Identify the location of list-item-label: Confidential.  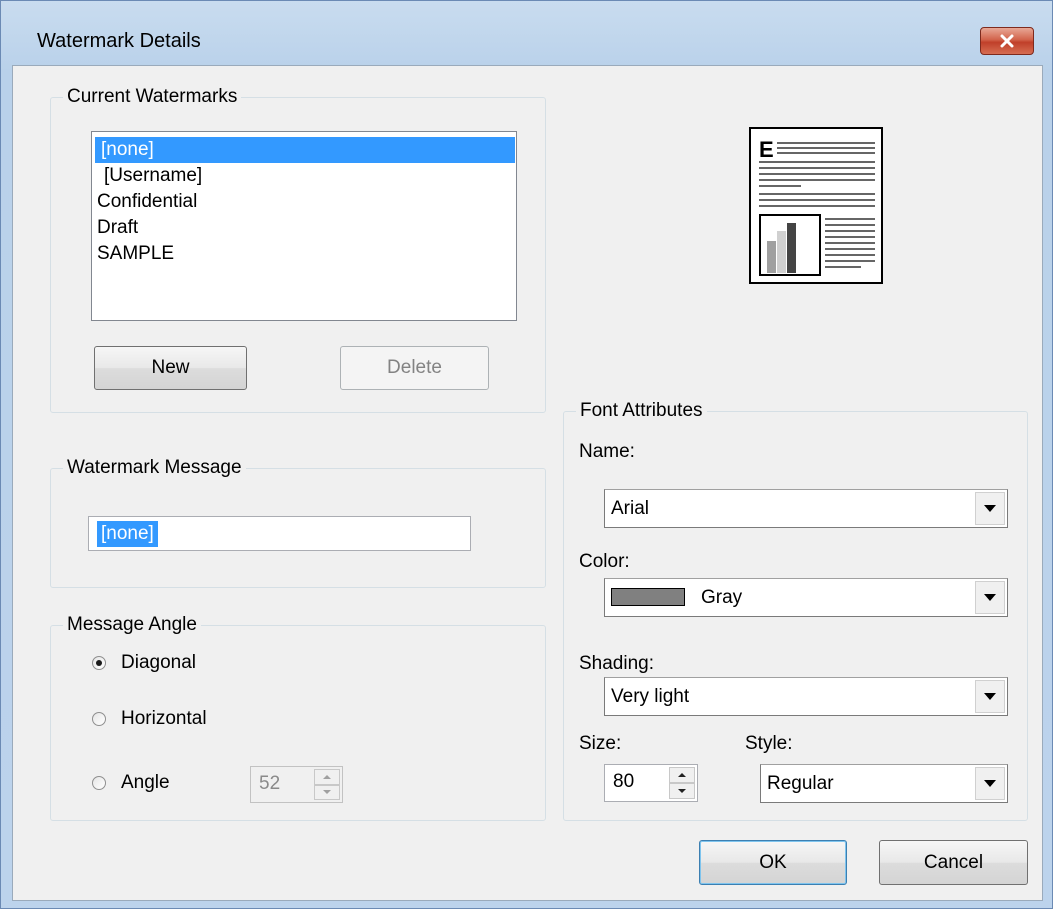
(147, 201).